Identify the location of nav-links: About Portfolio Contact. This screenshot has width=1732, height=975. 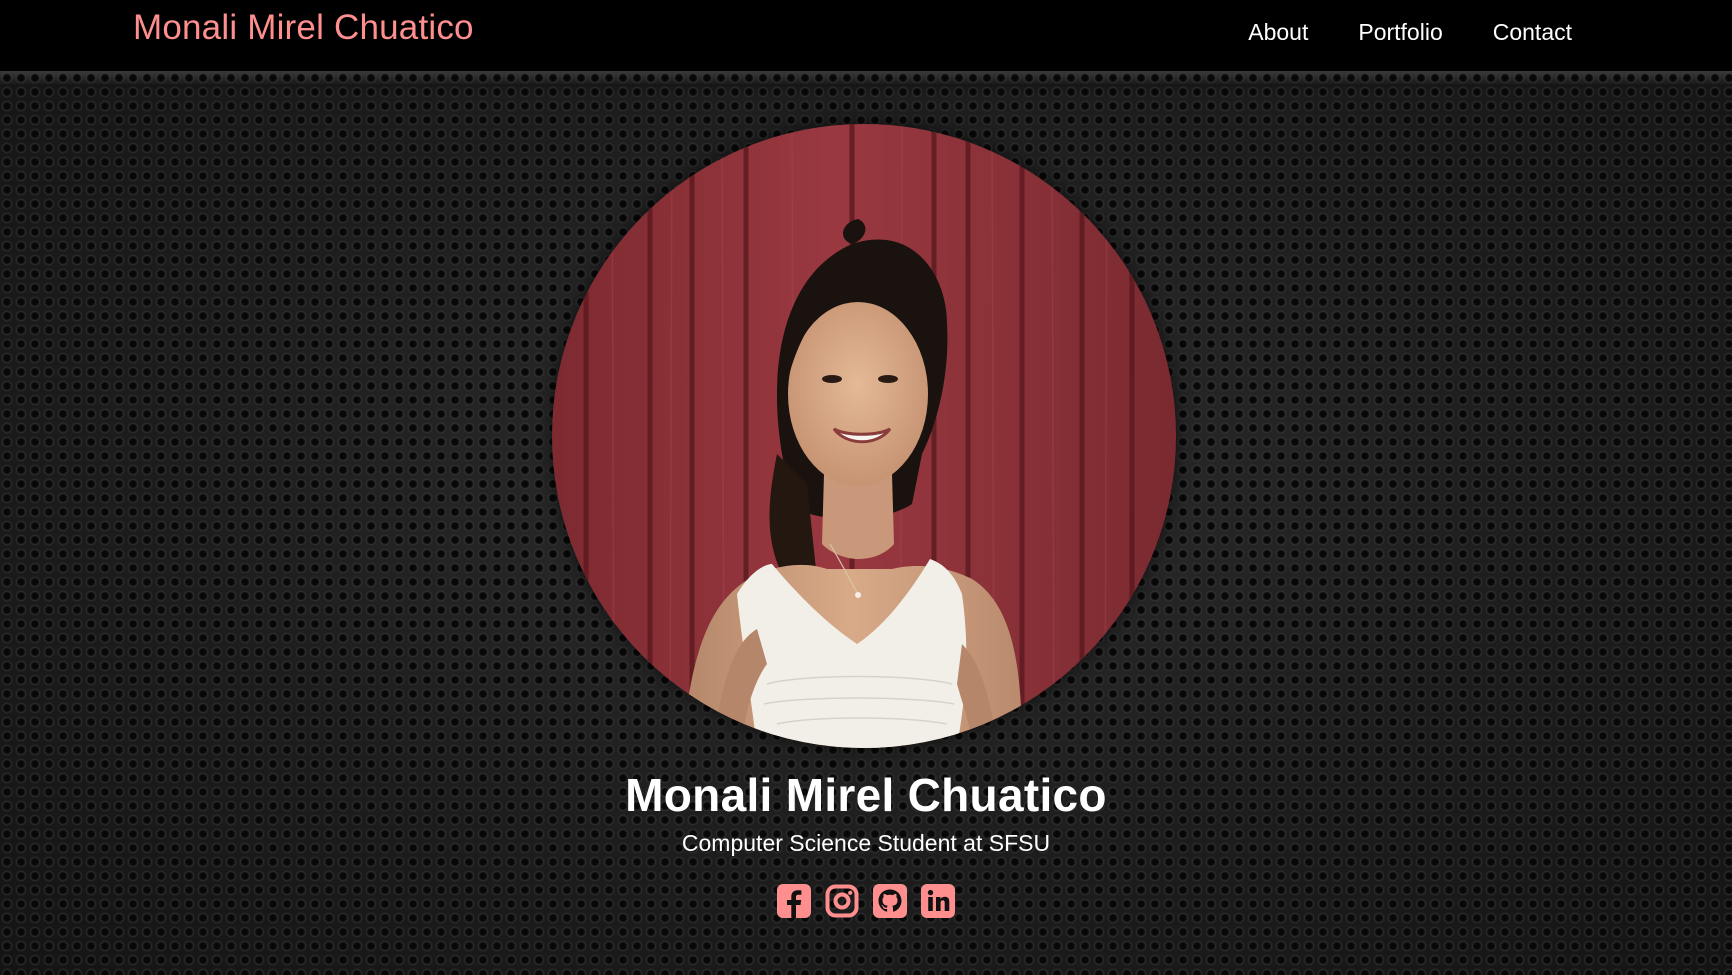
(1410, 32).